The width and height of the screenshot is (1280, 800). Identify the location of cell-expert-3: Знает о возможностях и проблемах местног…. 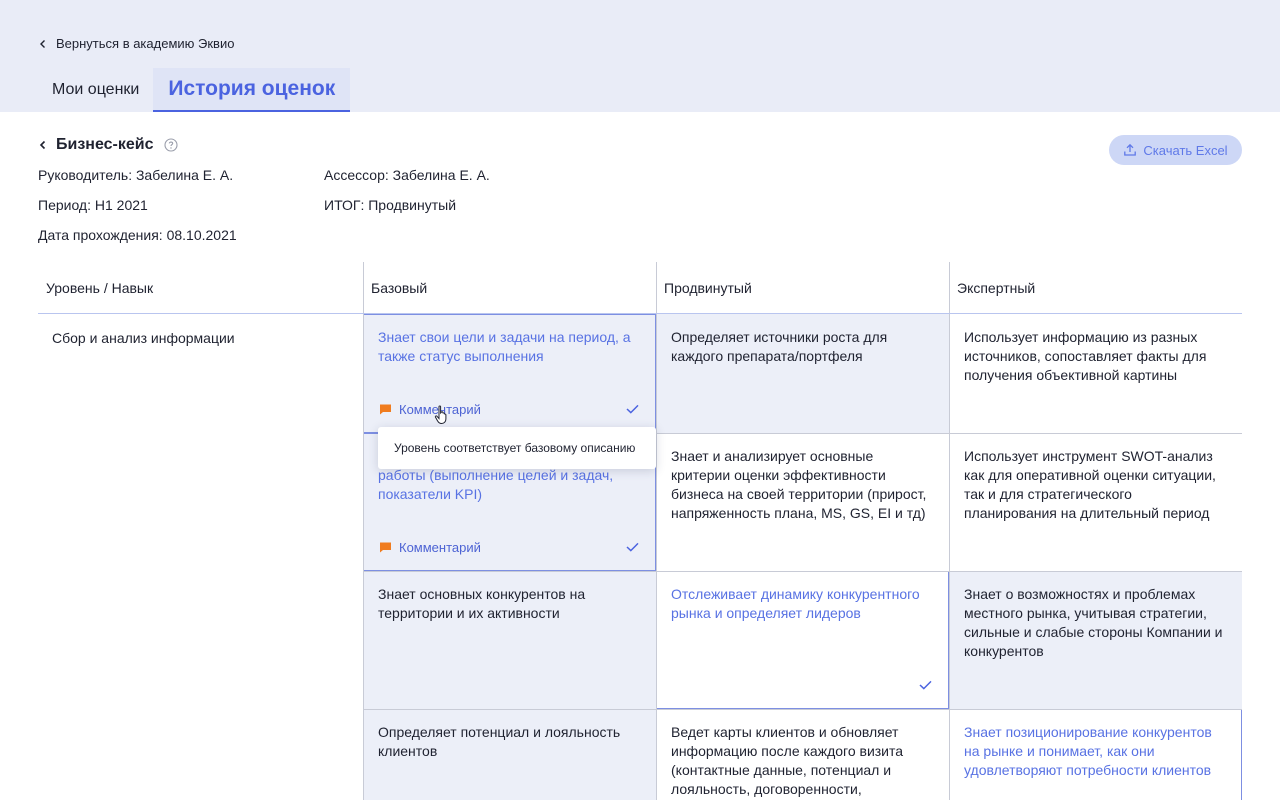
(1095, 640).